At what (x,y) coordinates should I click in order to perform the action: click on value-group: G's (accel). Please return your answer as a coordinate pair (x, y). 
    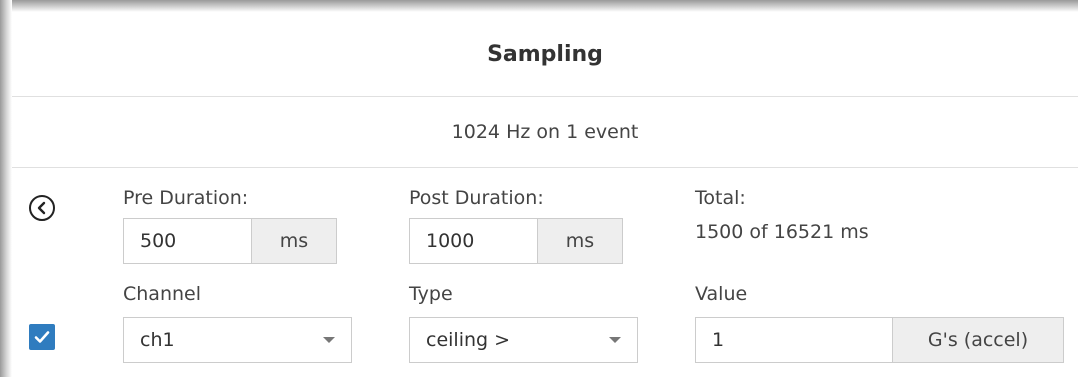
    Looking at the image, I should click on (879, 340).